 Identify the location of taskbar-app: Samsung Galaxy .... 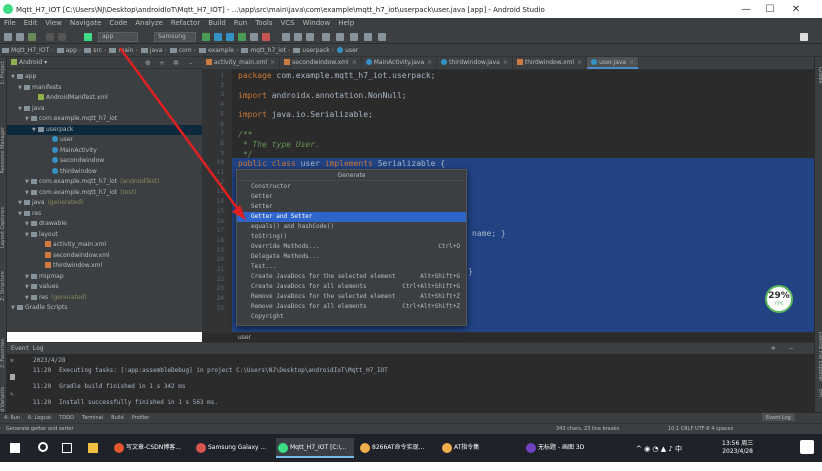
(233, 448).